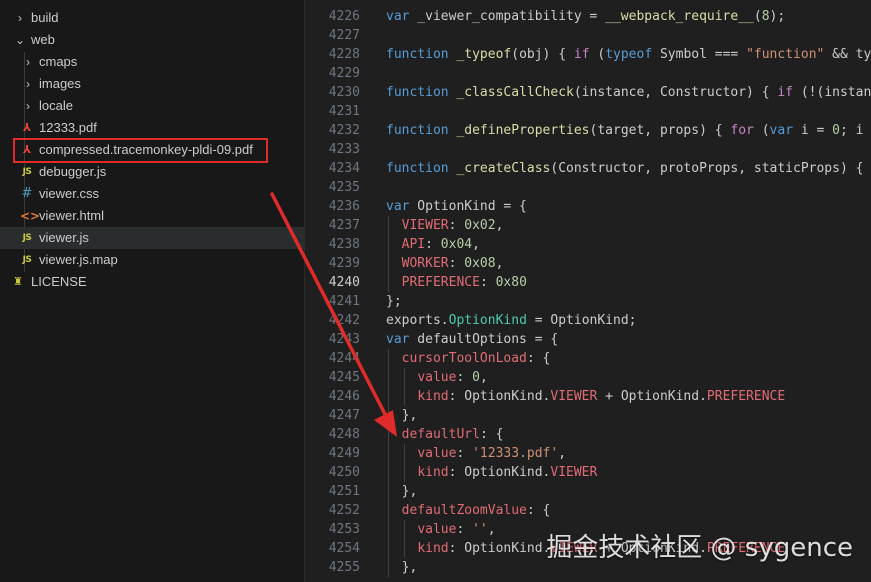 The width and height of the screenshot is (871, 582). What do you see at coordinates (588, 263) in the screenshot?
I see `code-line: 4239 WORKER: 0x08,` at bounding box center [588, 263].